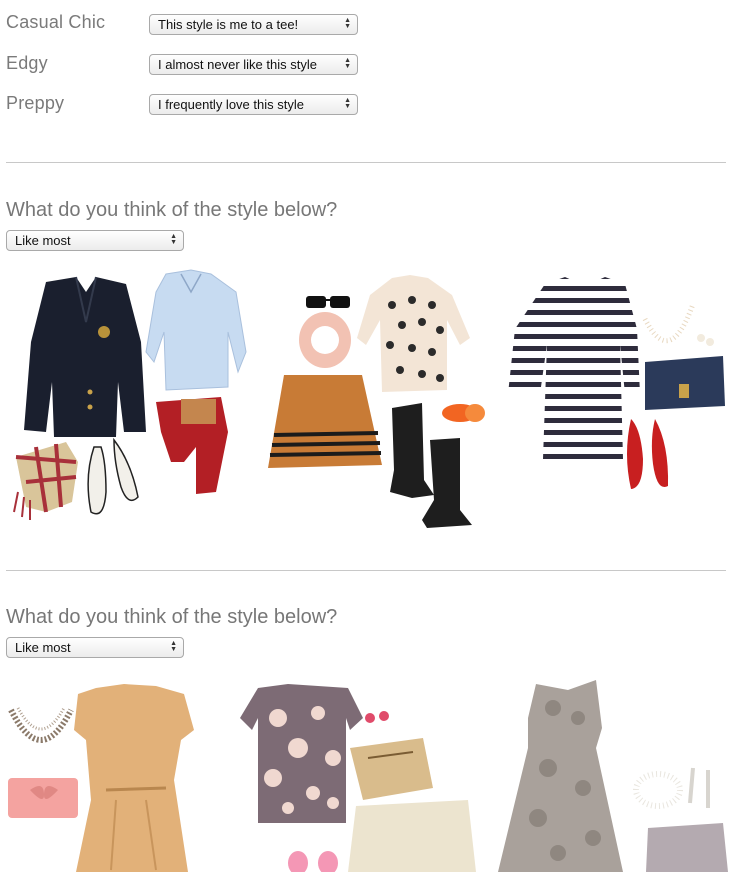  Describe the element at coordinates (376, 401) in the screenshot. I see `outfit-casual-chic-image` at that location.